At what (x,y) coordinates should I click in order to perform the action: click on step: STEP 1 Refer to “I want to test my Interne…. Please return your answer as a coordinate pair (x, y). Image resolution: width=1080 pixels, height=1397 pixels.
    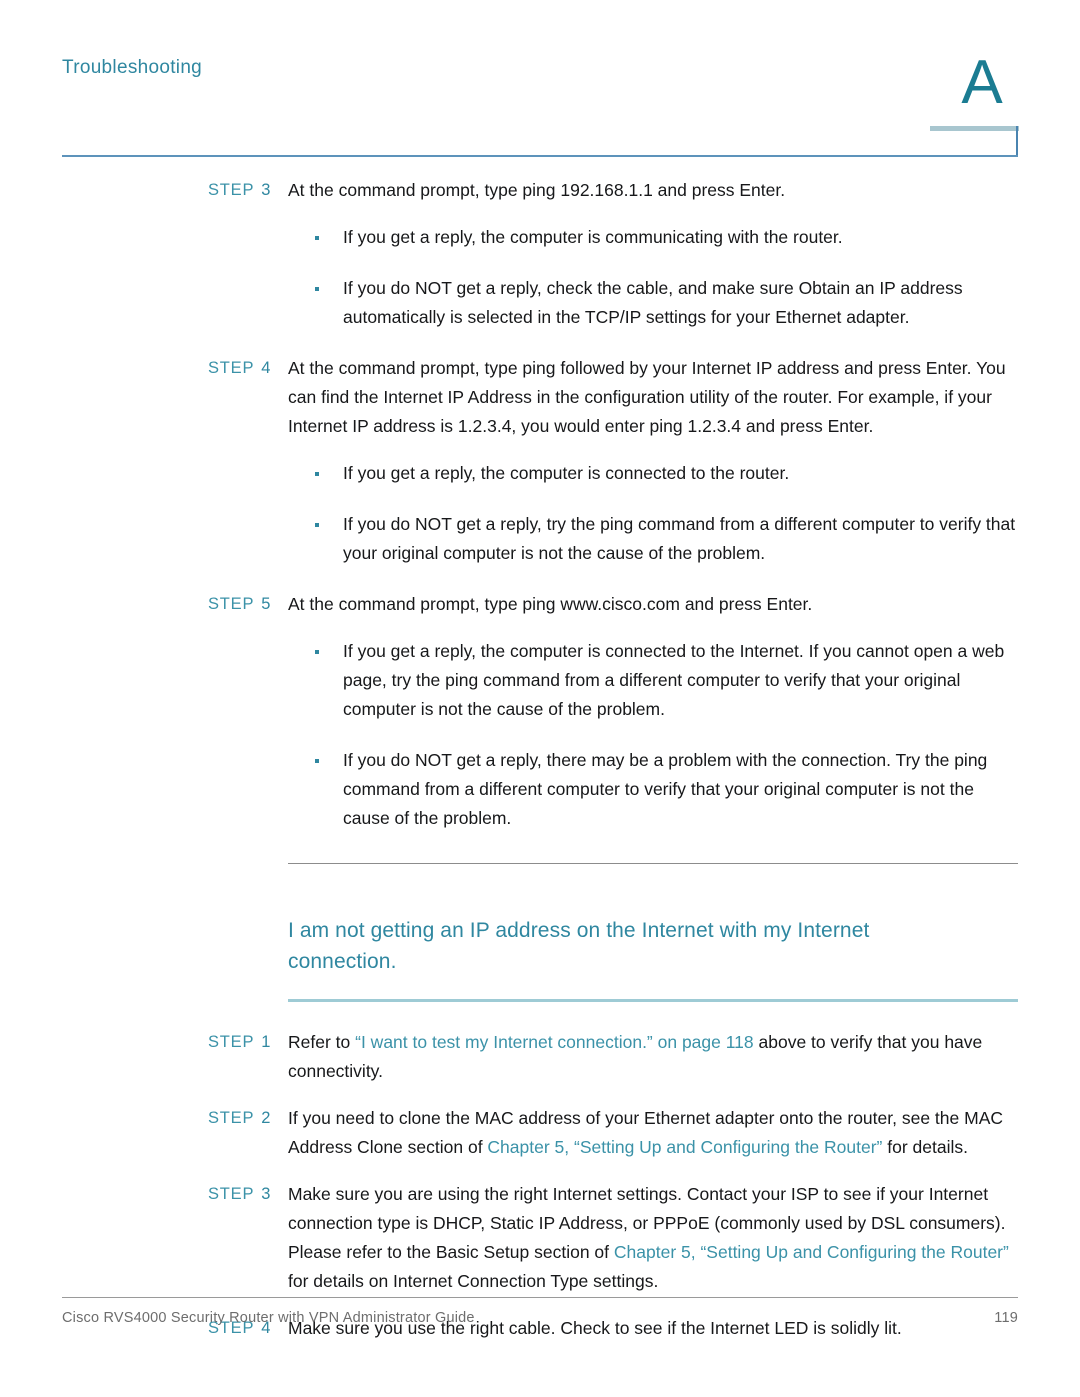
    Looking at the image, I should click on (540, 1057).